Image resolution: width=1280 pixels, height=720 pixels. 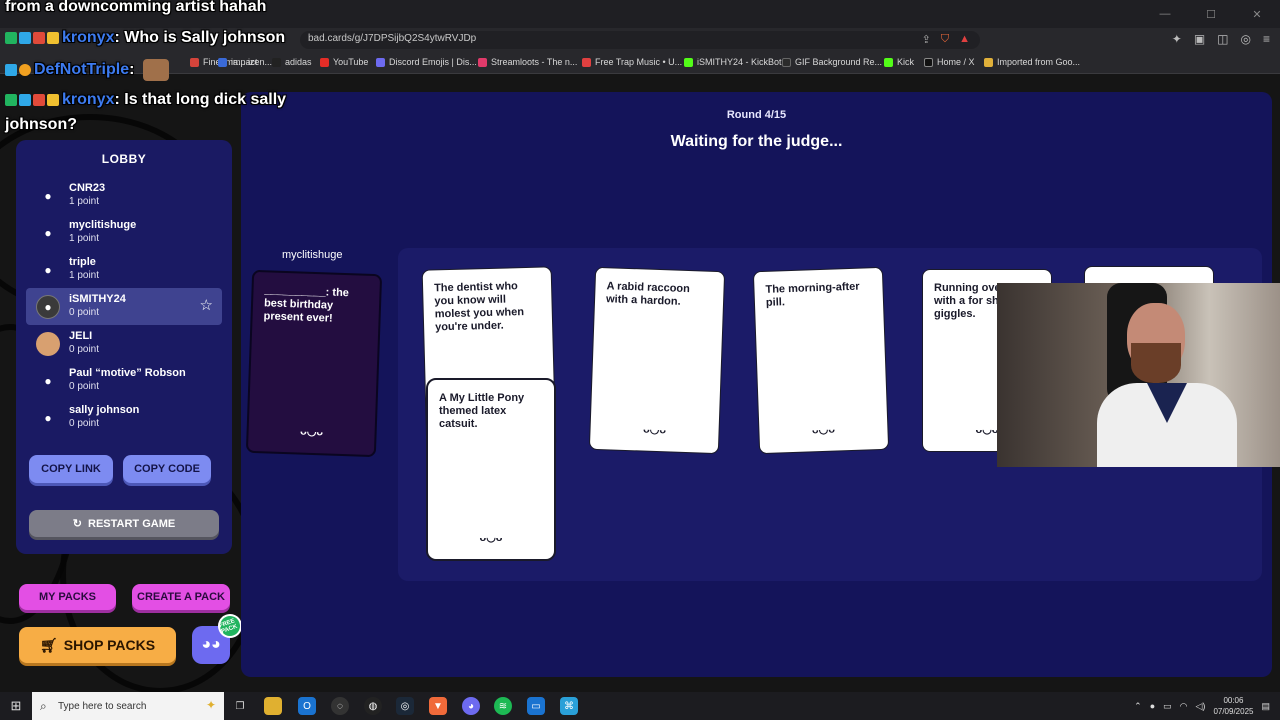 What do you see at coordinates (81, 336) in the screenshot?
I see `player-name: JELI` at bounding box center [81, 336].